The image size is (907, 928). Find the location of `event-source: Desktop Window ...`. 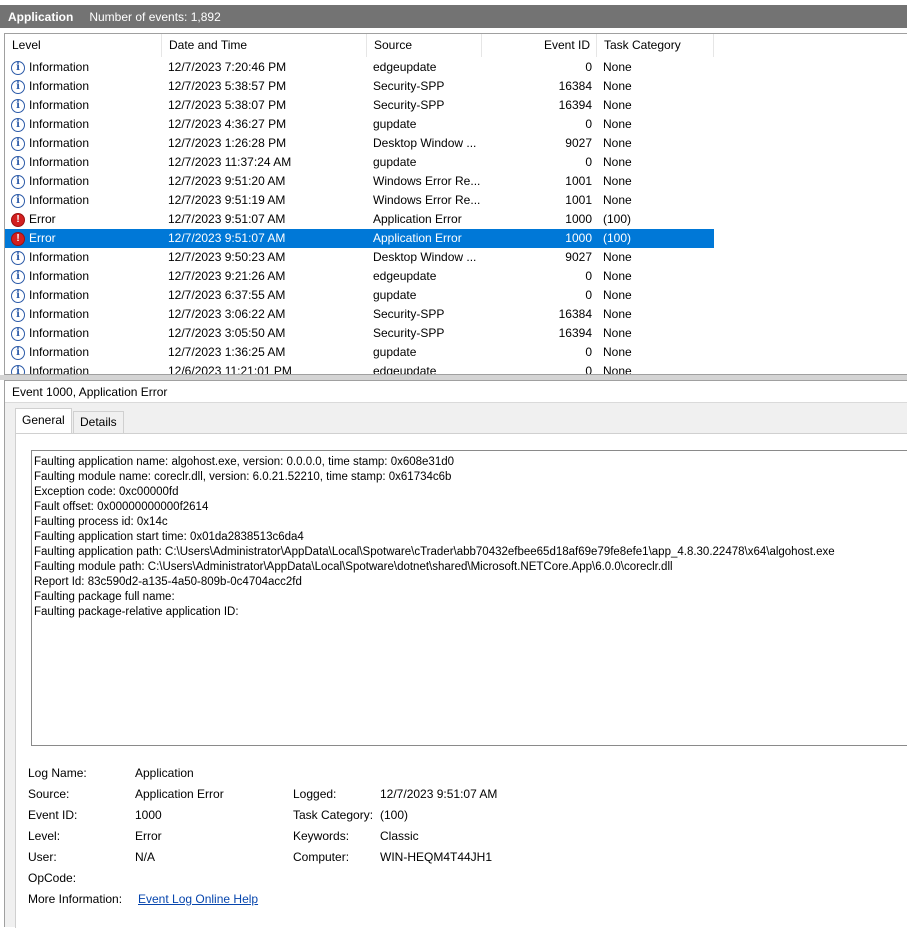

event-source: Desktop Window ... is located at coordinates (425, 257).